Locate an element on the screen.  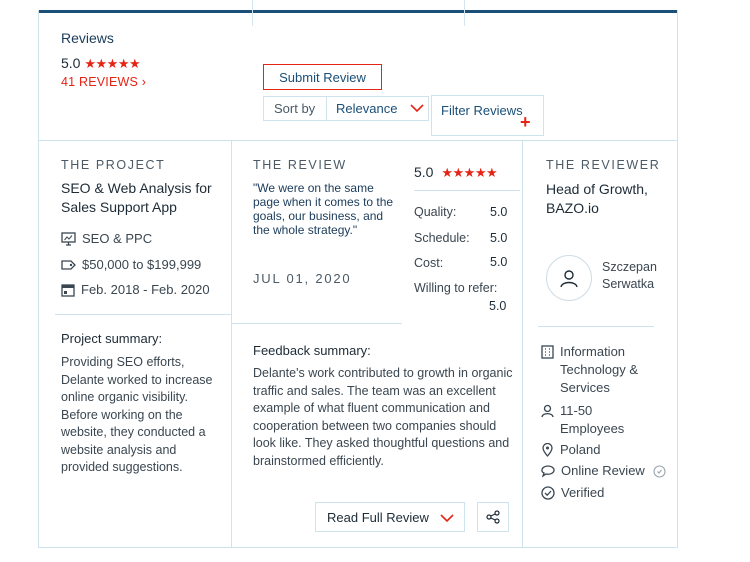
share-icon is located at coordinates (493, 517).